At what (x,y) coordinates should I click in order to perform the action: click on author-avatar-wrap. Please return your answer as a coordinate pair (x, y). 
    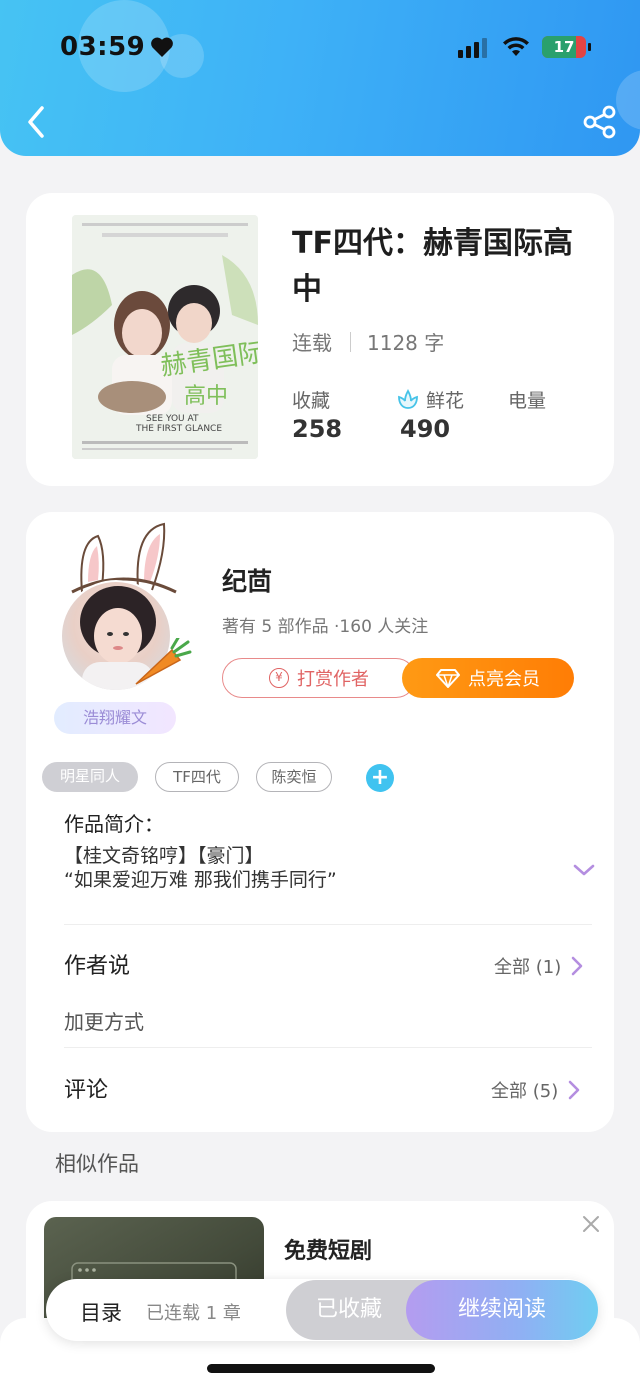
    Looking at the image, I should click on (133, 608).